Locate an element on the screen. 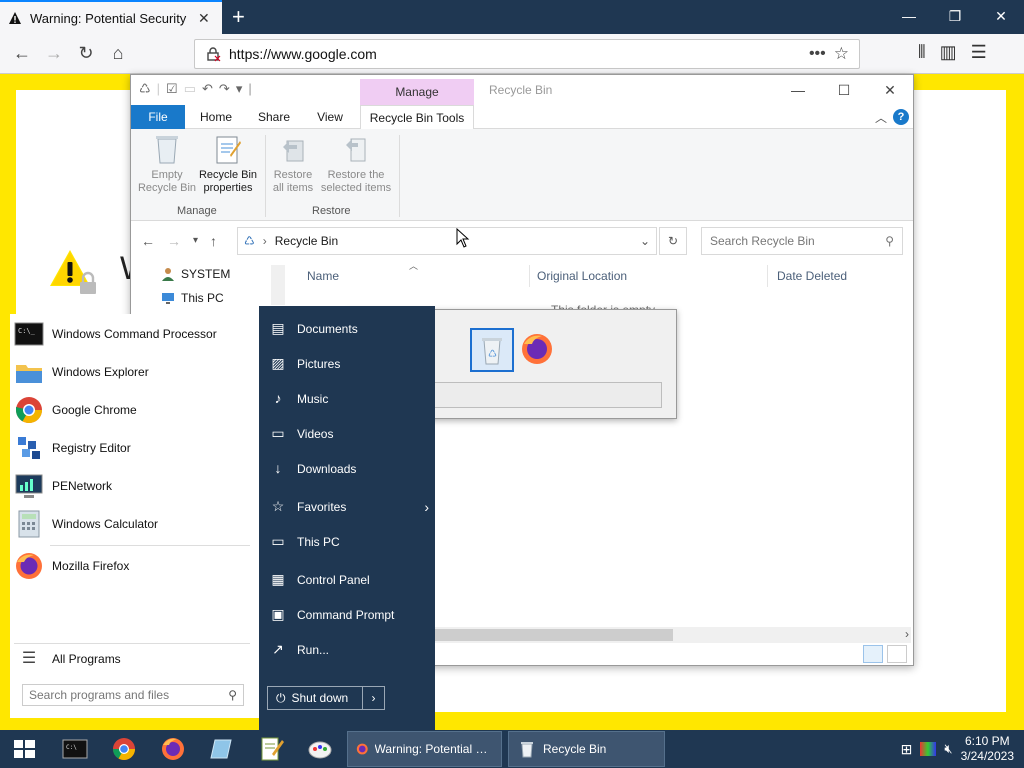 This screenshot has height=768, width=1024. place-videos: ▭ Videos is located at coordinates (349, 434).